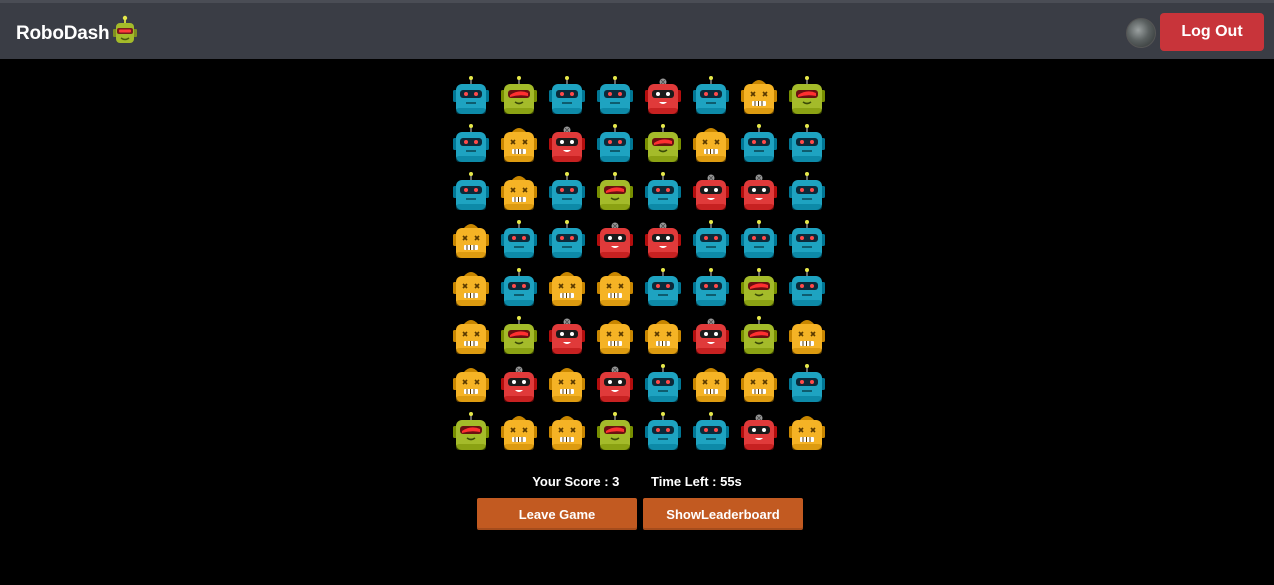 This screenshot has width=1274, height=585. I want to click on robot-logo-icon, so click(125, 33).